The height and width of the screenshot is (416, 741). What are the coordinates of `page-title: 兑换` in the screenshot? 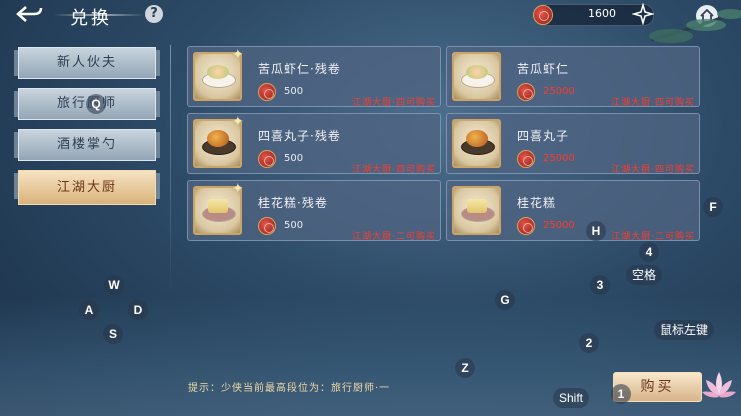 It's located at (91, 18).